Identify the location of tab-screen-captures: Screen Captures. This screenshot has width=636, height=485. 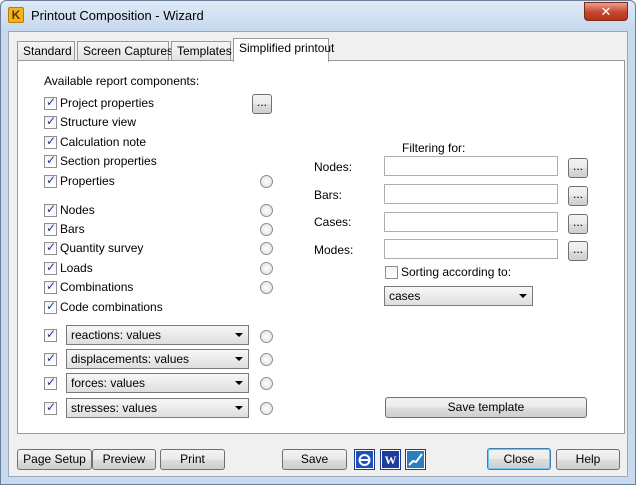
(125, 51).